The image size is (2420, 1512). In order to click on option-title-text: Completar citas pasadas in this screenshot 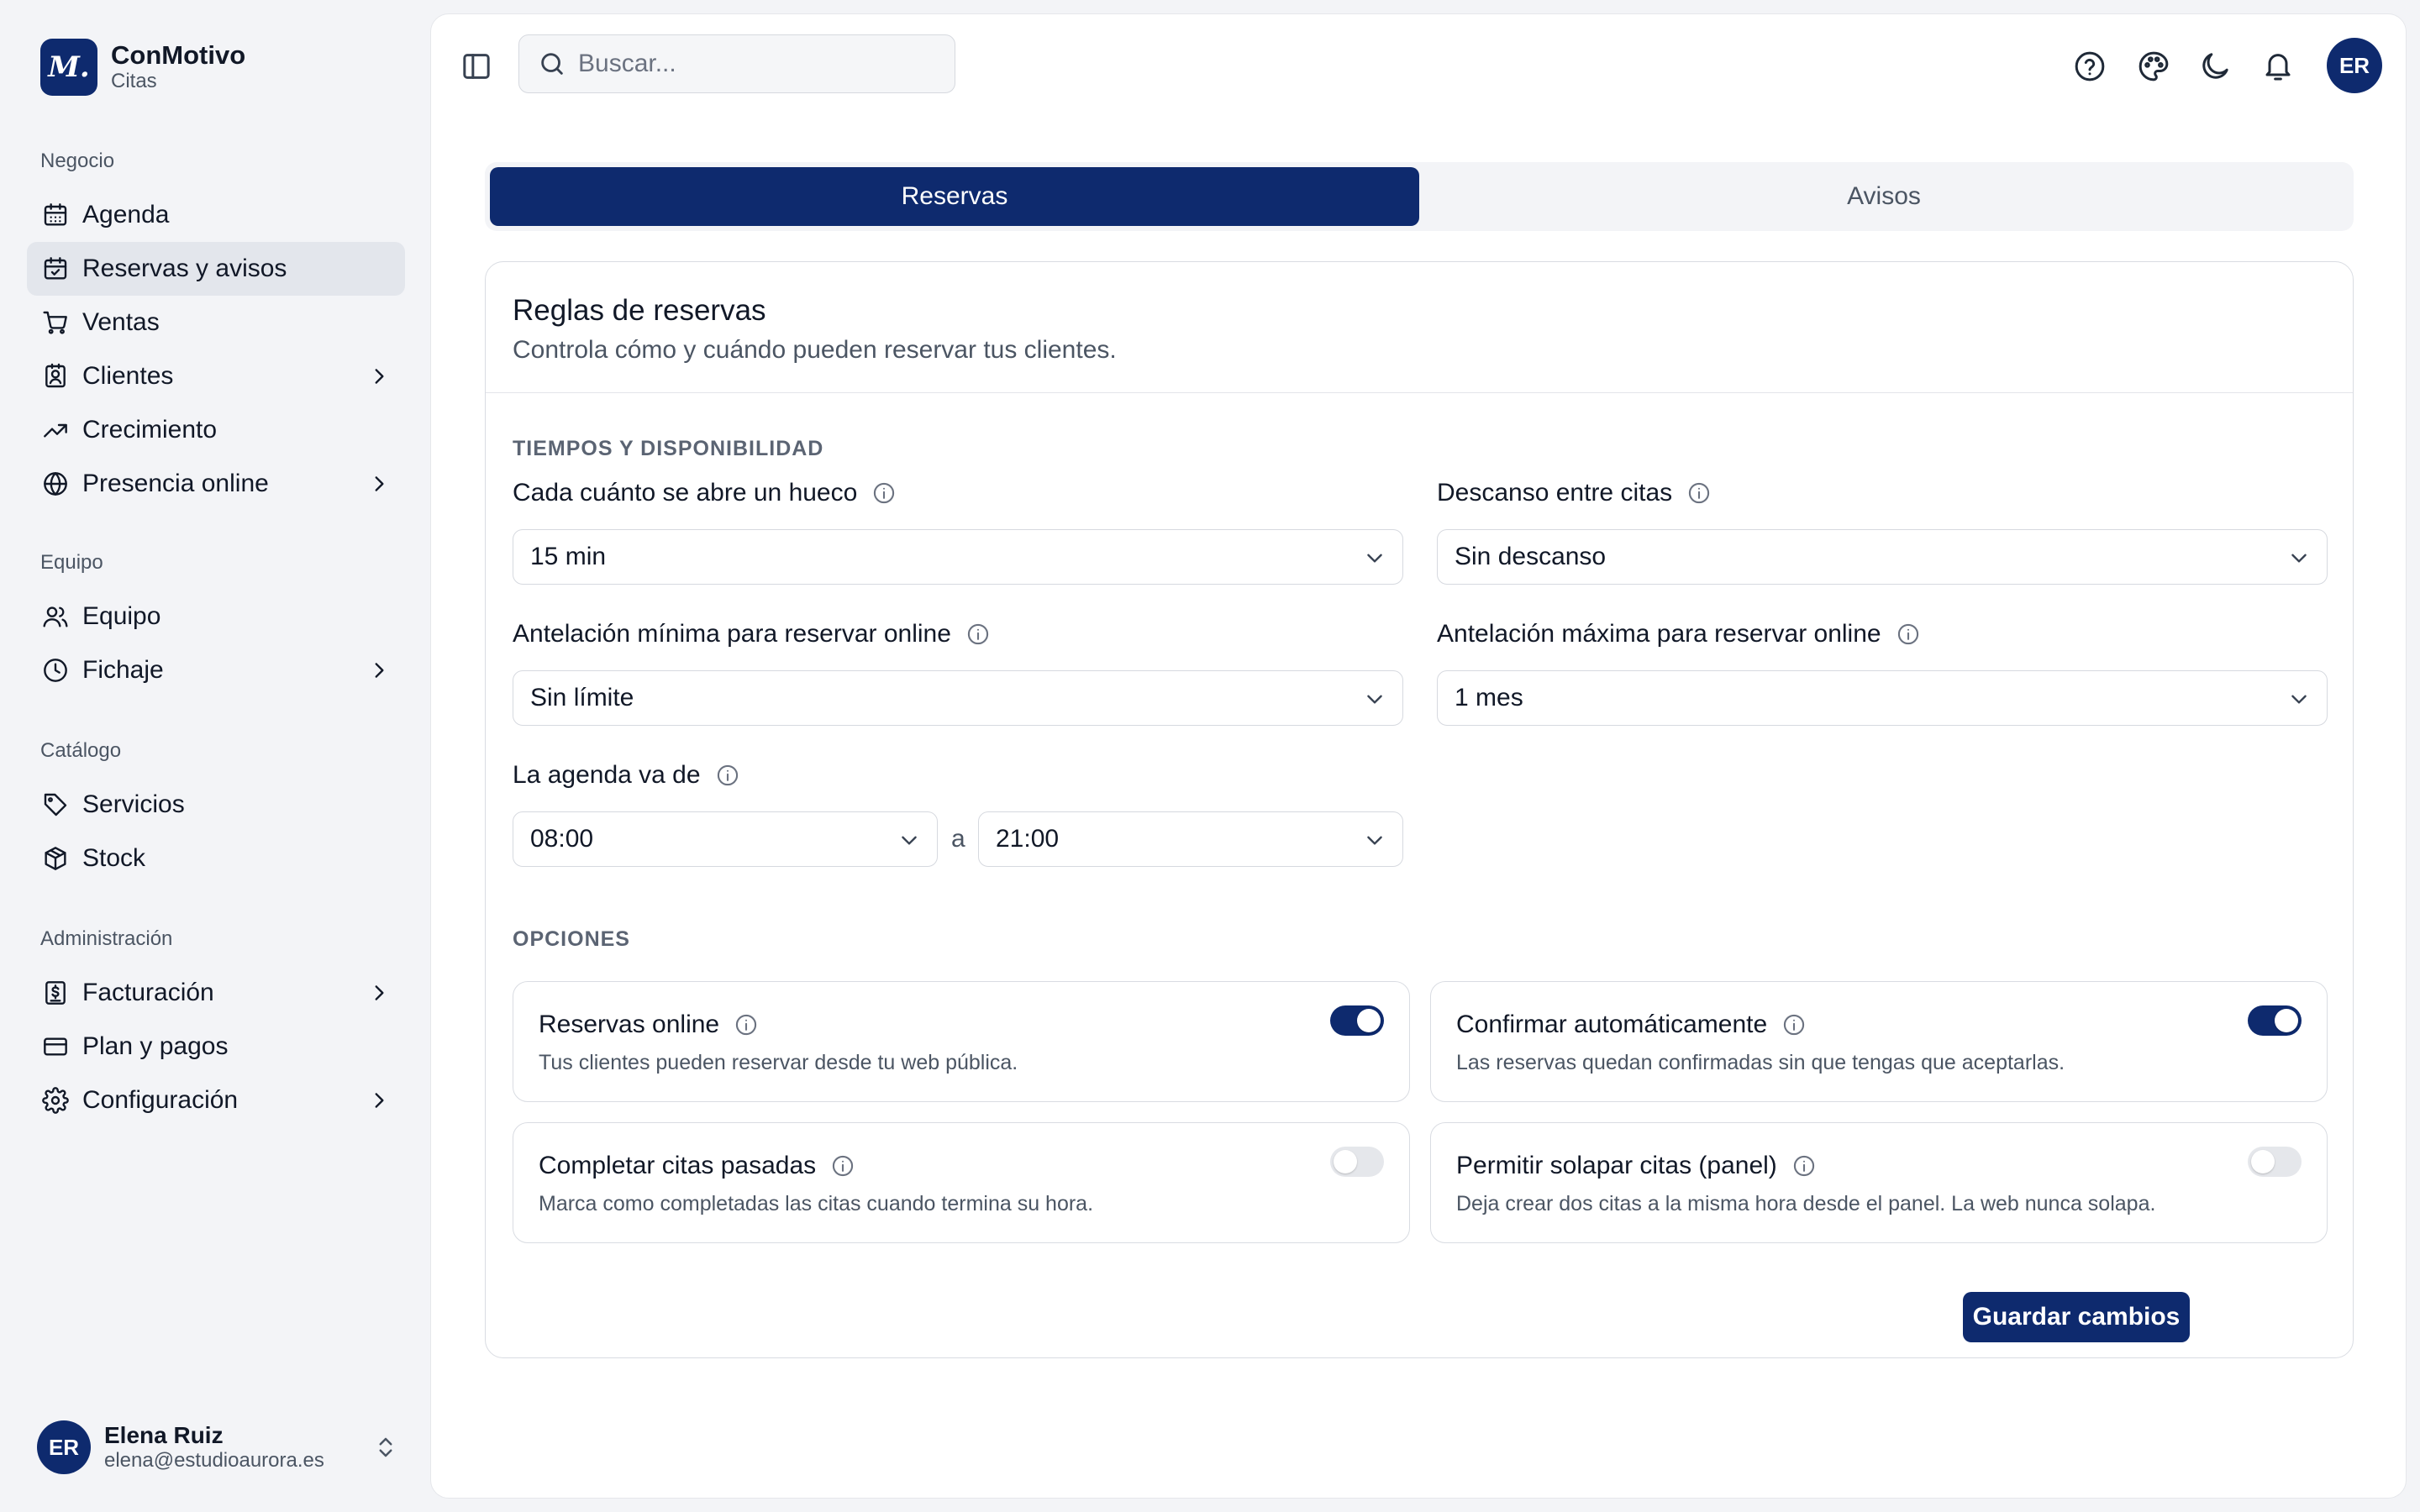, I will do `click(678, 1165)`.